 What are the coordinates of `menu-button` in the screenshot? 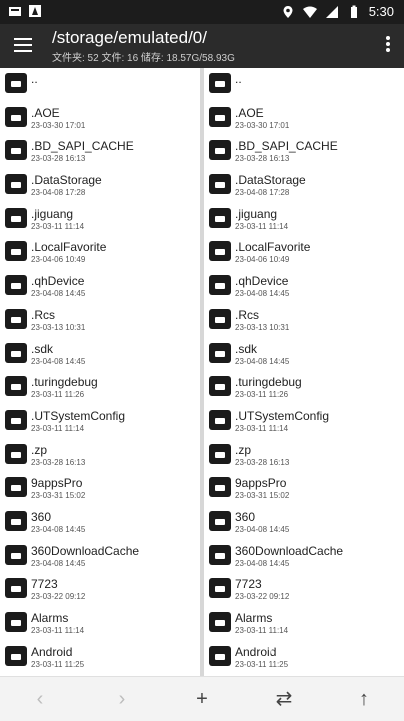 It's located at (23, 45).